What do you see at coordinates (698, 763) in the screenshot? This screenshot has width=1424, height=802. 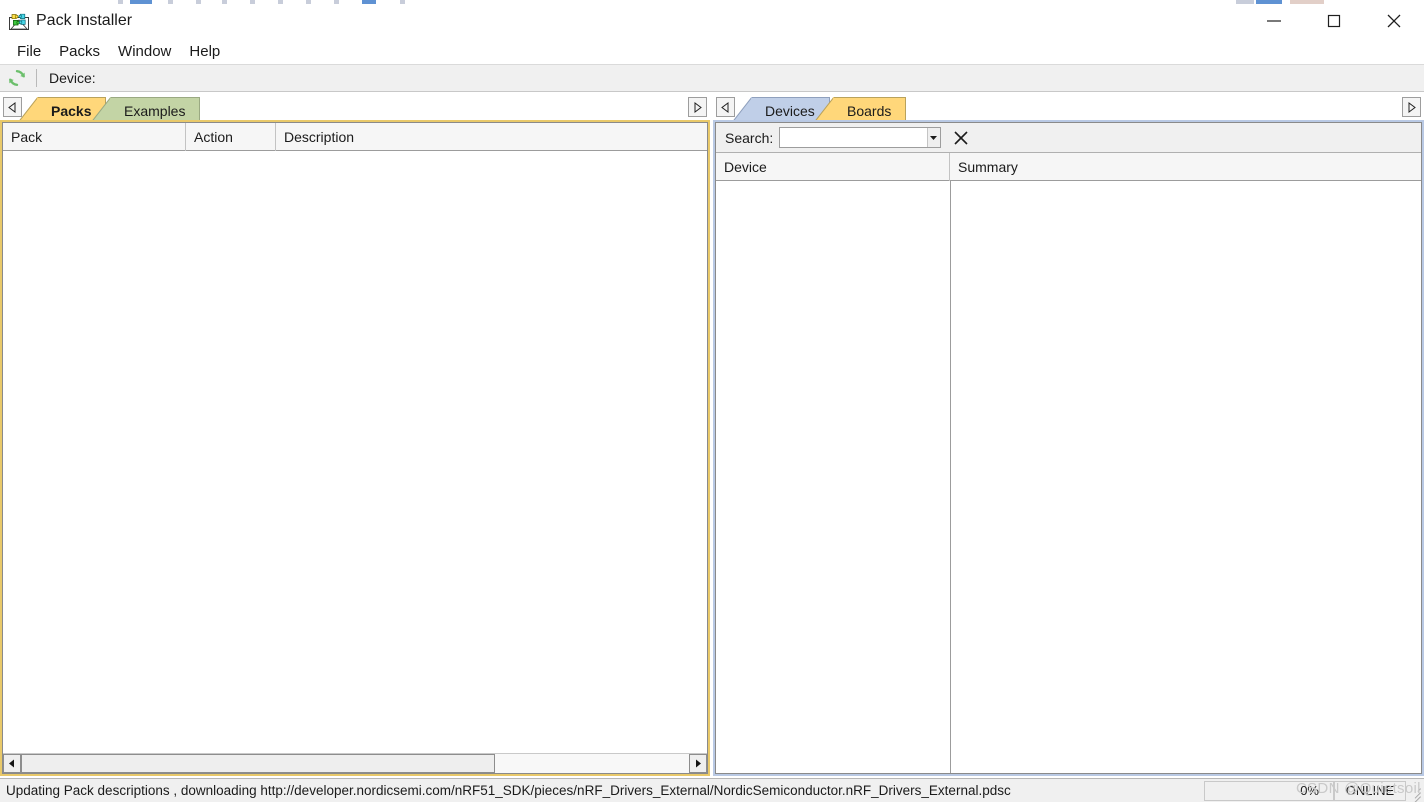 I see `scroll-right-button` at bounding box center [698, 763].